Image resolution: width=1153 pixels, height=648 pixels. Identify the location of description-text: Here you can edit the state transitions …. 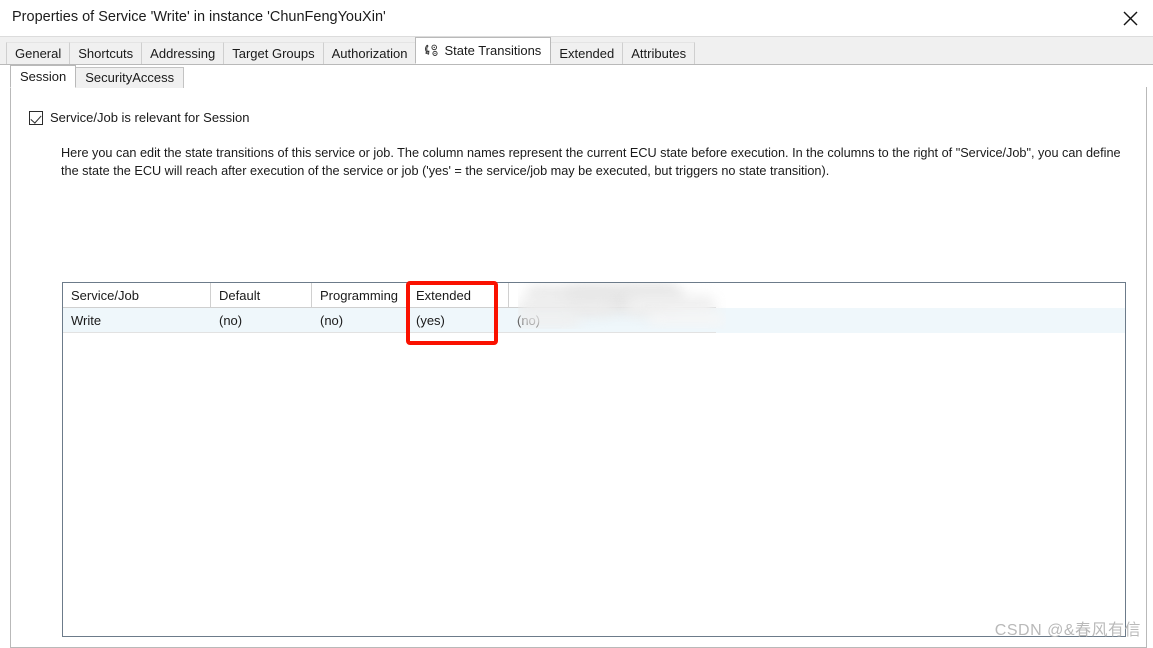
(591, 162).